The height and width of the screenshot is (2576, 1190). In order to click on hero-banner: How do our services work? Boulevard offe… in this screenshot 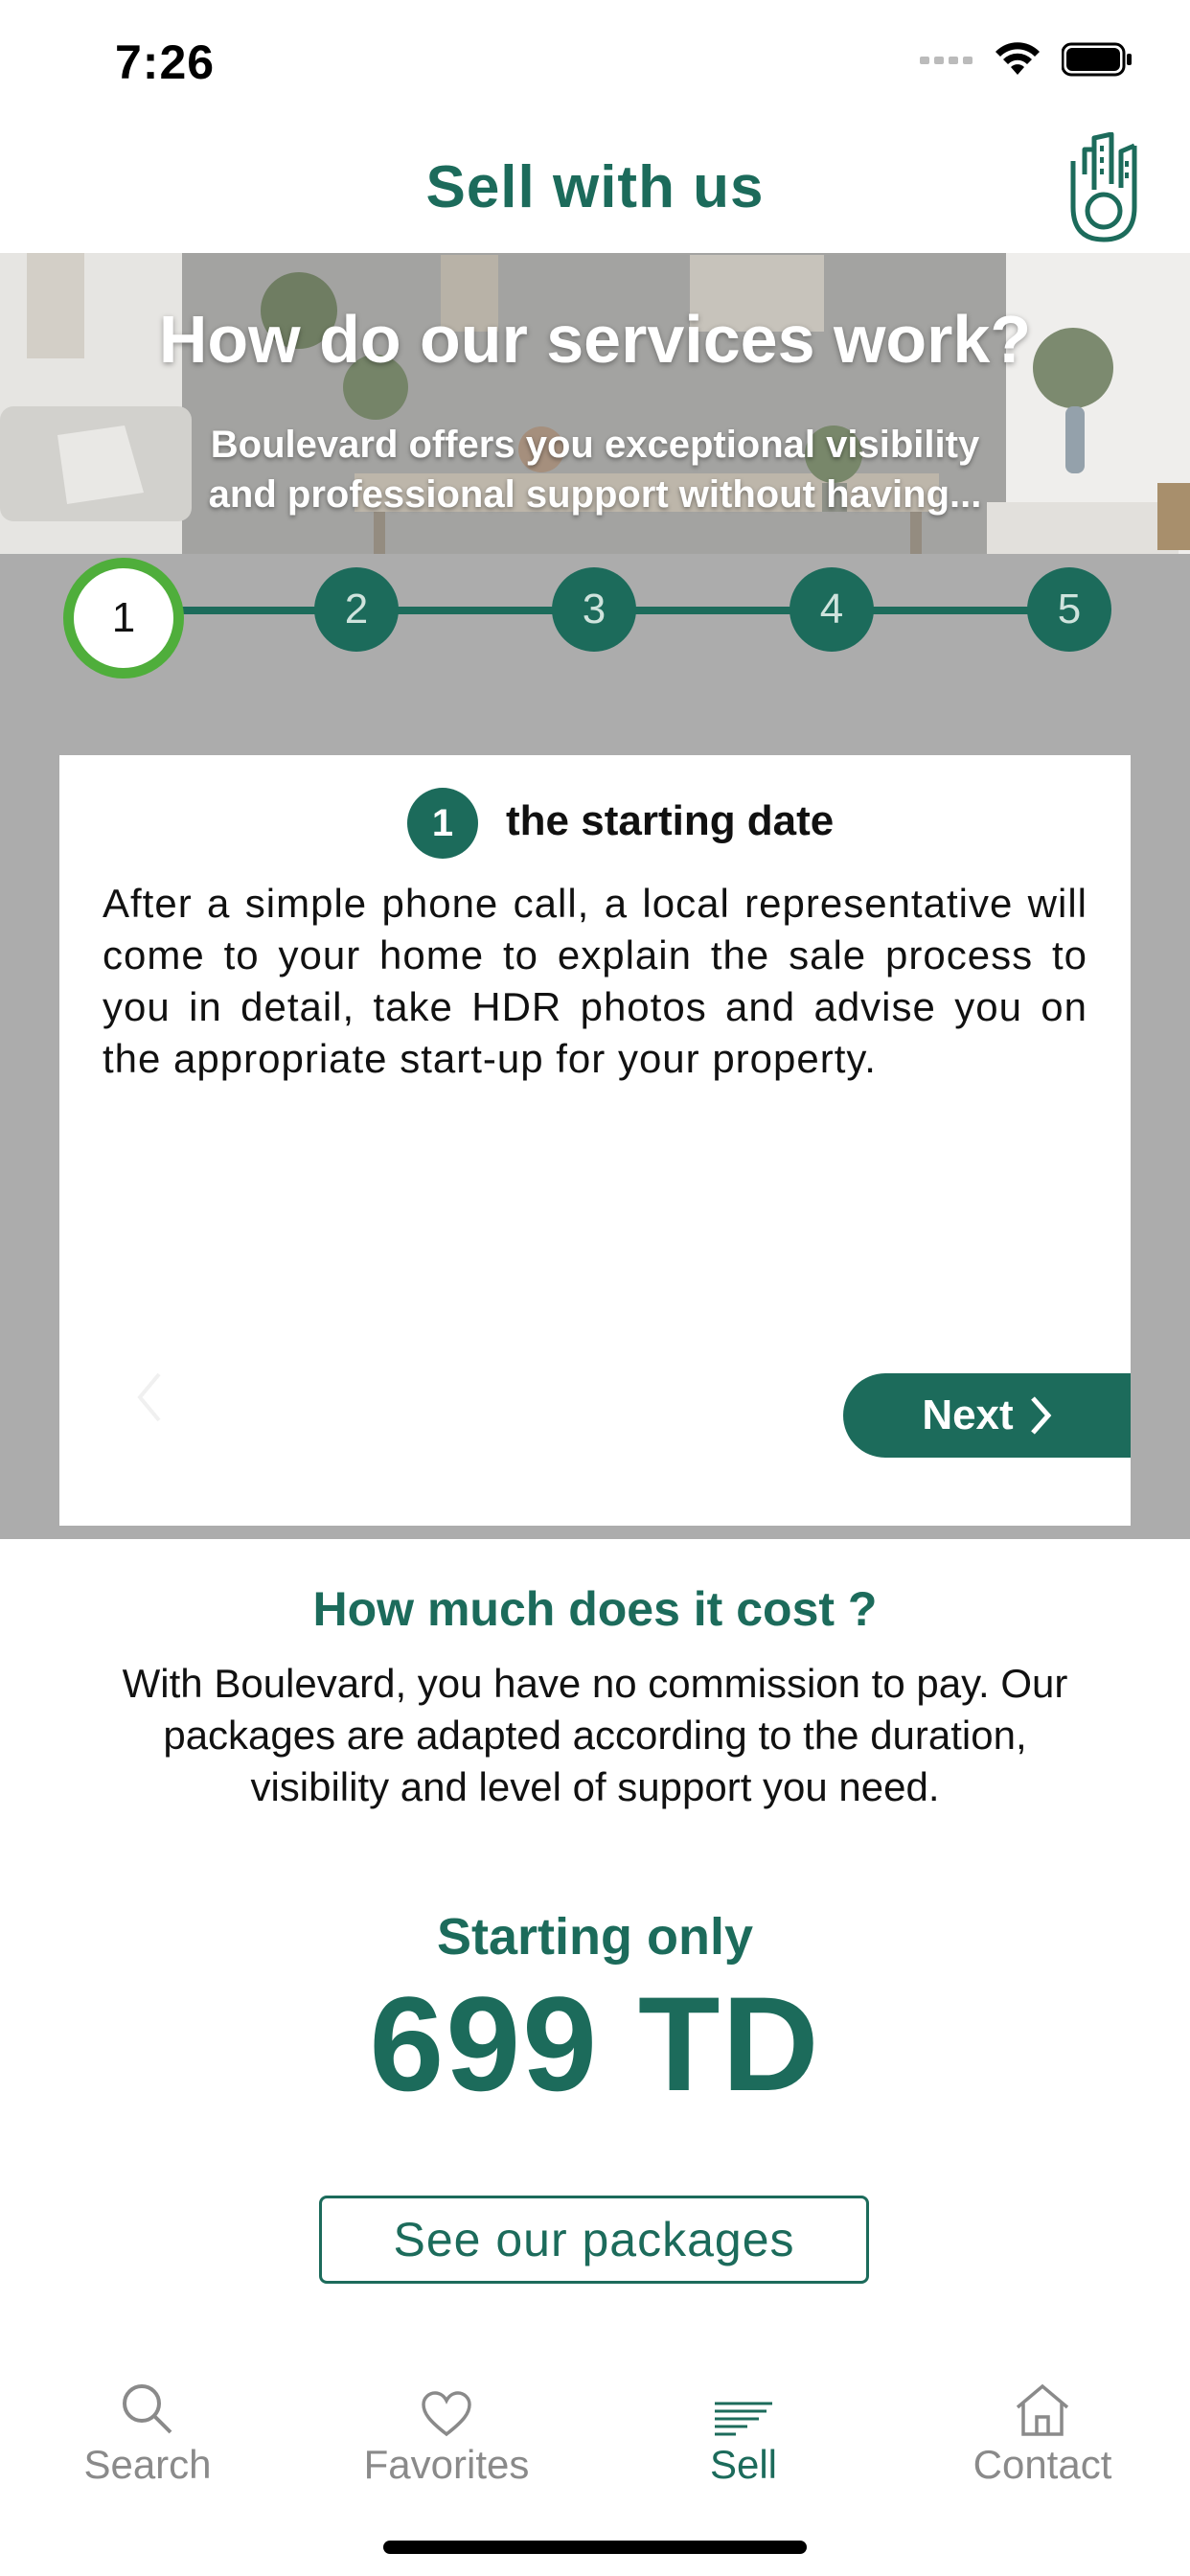, I will do `click(595, 403)`.